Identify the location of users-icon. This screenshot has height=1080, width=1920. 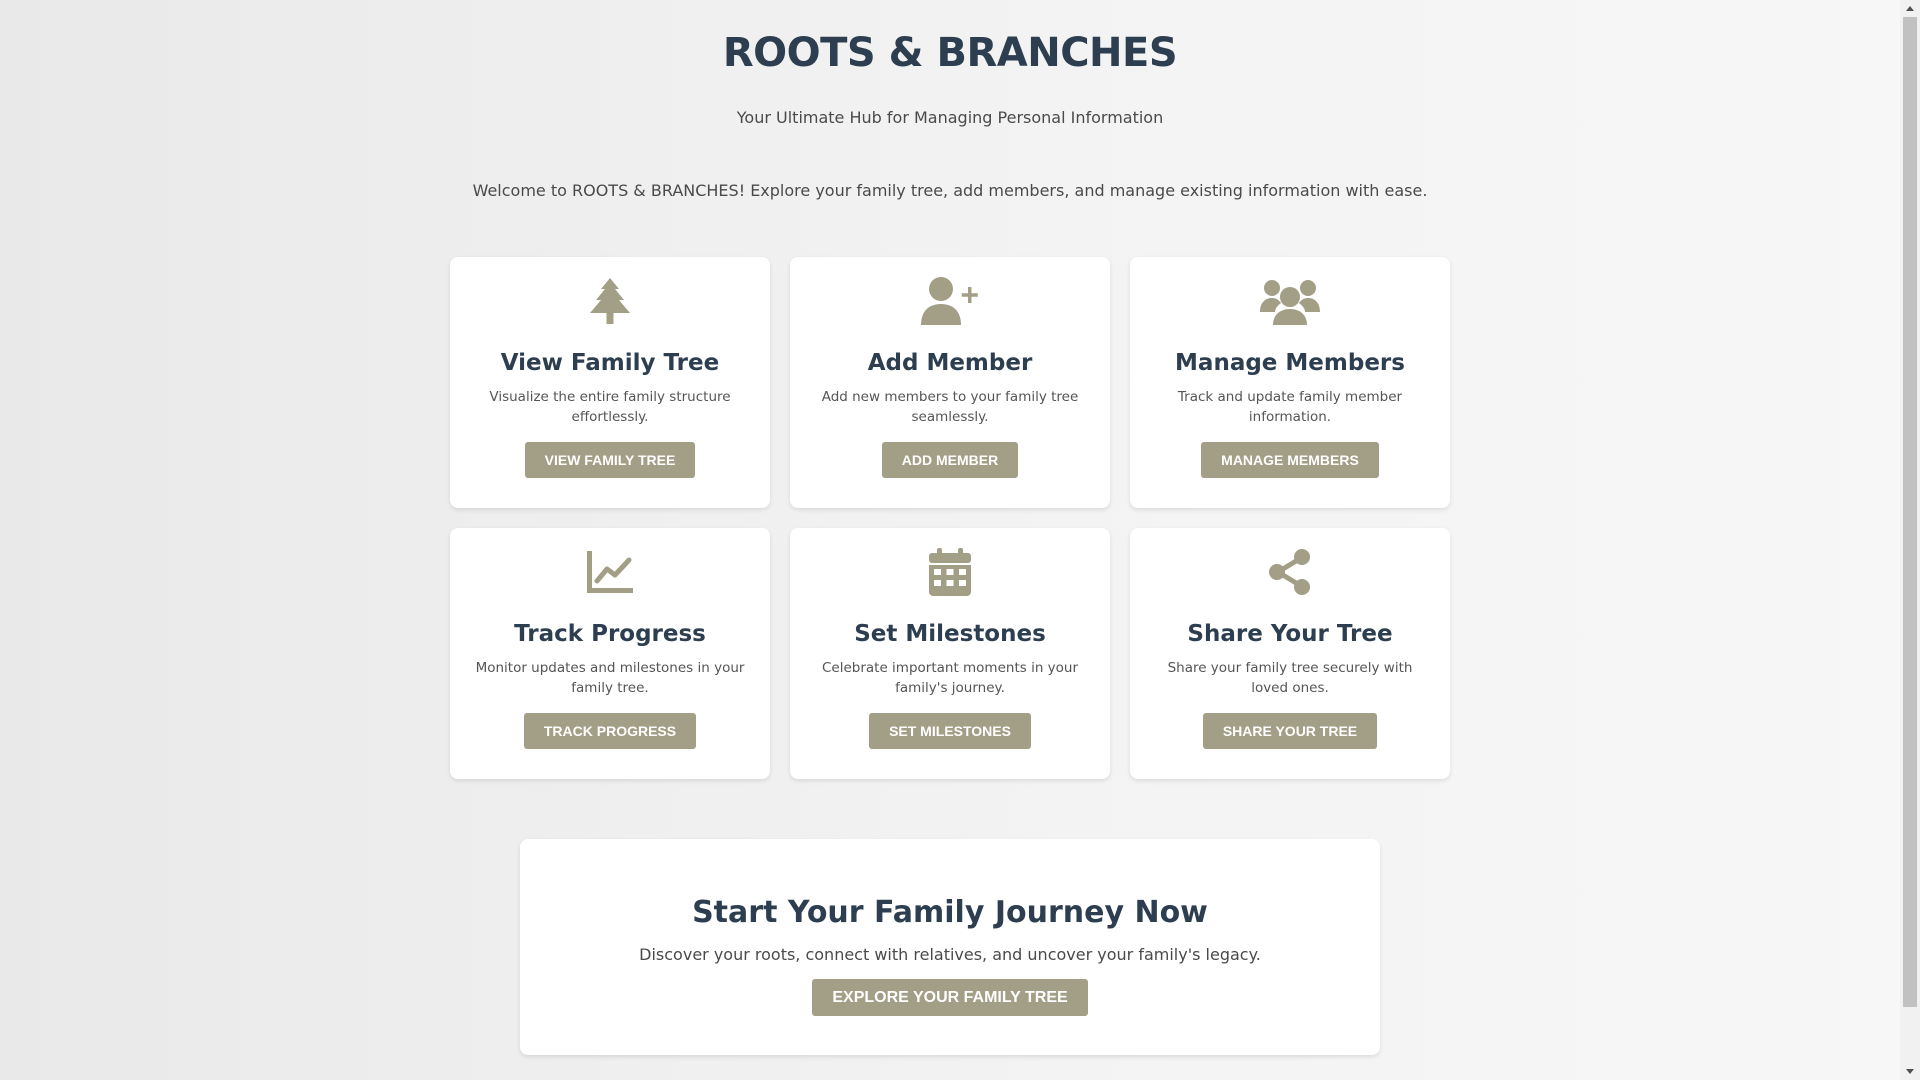
(1290, 301).